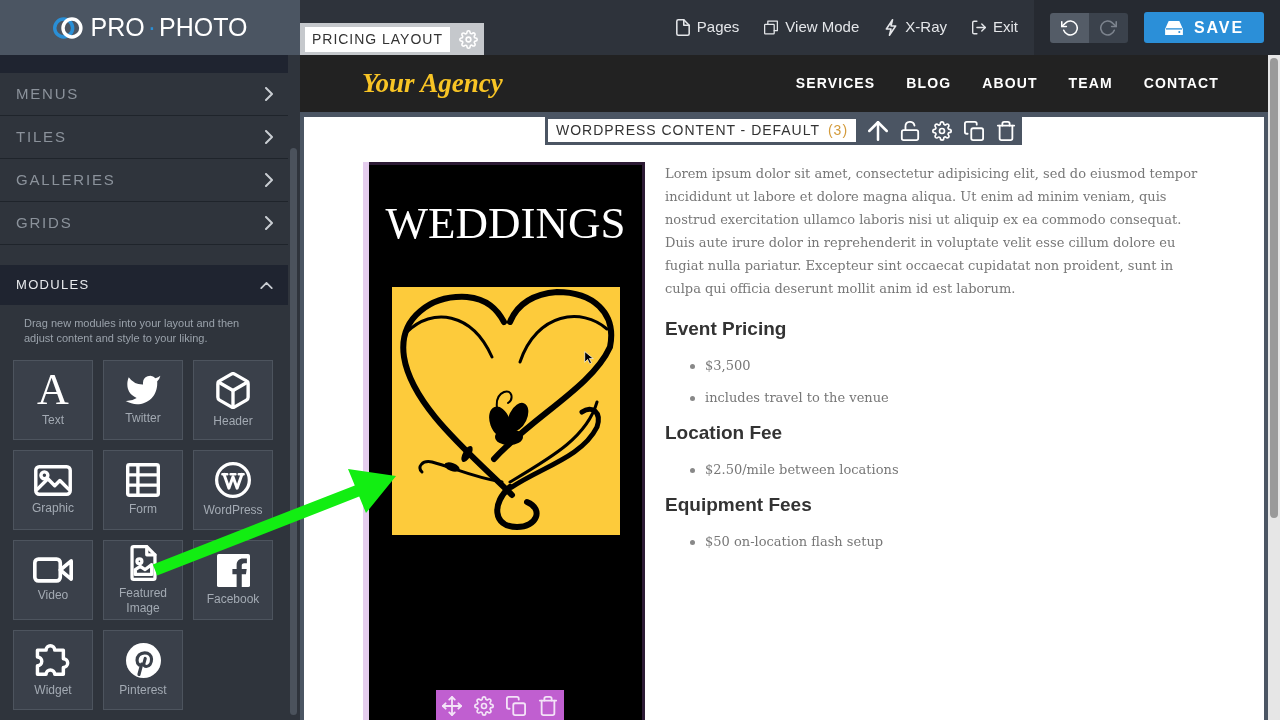 The height and width of the screenshot is (720, 1280). I want to click on trash-icon, so click(1006, 130).